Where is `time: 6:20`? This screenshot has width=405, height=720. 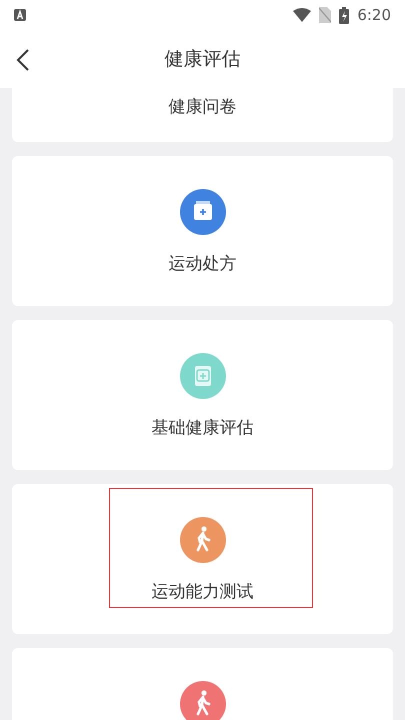
time: 6:20 is located at coordinates (374, 15).